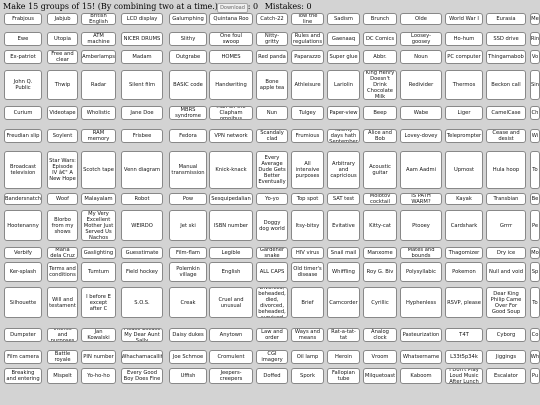 The height and width of the screenshot is (405, 540). What do you see at coordinates (98, 39) in the screenshot?
I see `word-tile: ATM machine` at bounding box center [98, 39].